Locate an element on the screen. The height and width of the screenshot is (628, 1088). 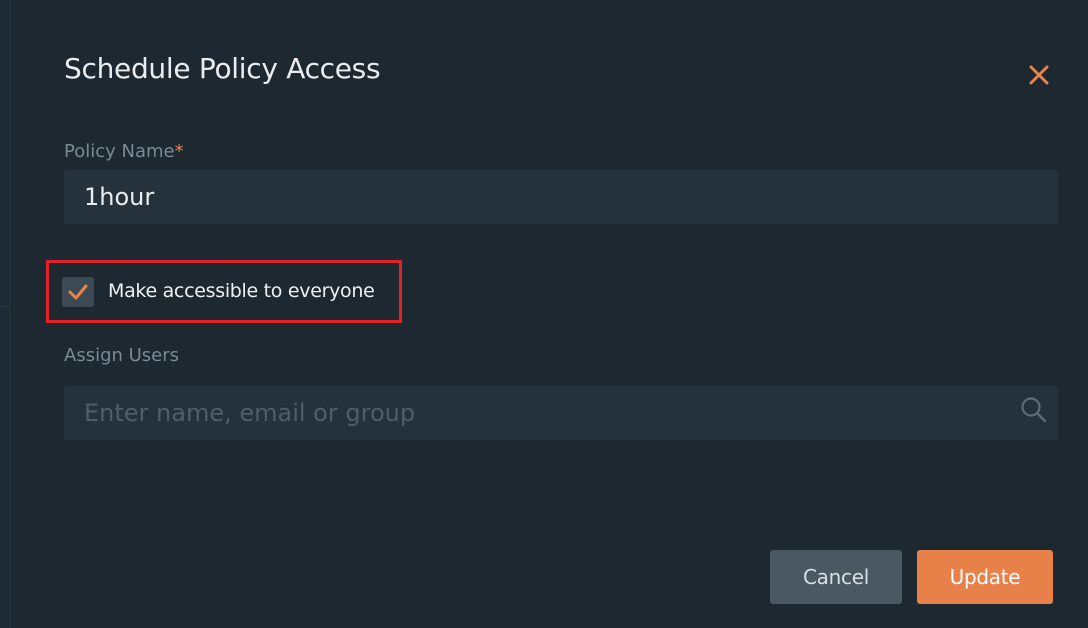
assign-users-input is located at coordinates (561, 413).